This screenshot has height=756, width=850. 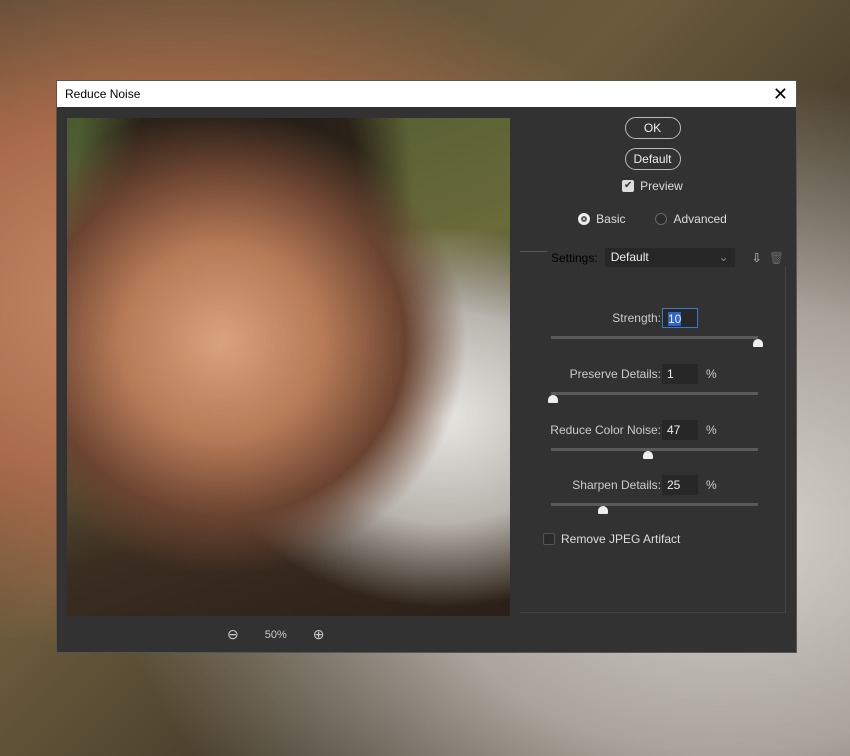 I want to click on zoom-bar: ⊖ 50% ⊕, so click(x=276, y=634).